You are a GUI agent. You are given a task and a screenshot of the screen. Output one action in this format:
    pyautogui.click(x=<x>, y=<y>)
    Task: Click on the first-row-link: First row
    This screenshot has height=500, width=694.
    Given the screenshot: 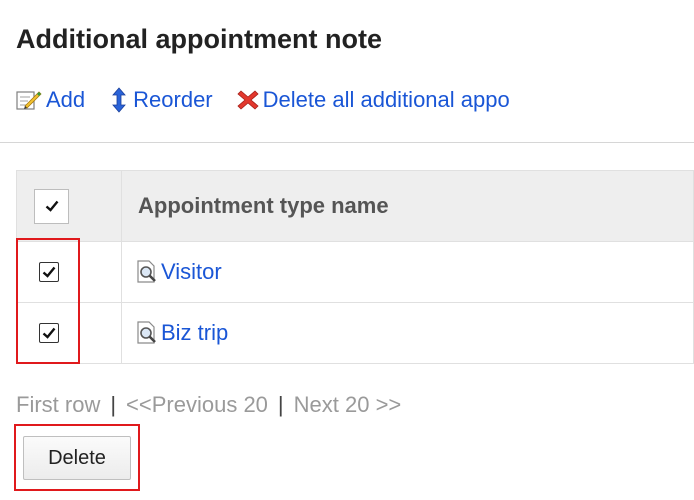 What is the action you would take?
    pyautogui.click(x=58, y=404)
    